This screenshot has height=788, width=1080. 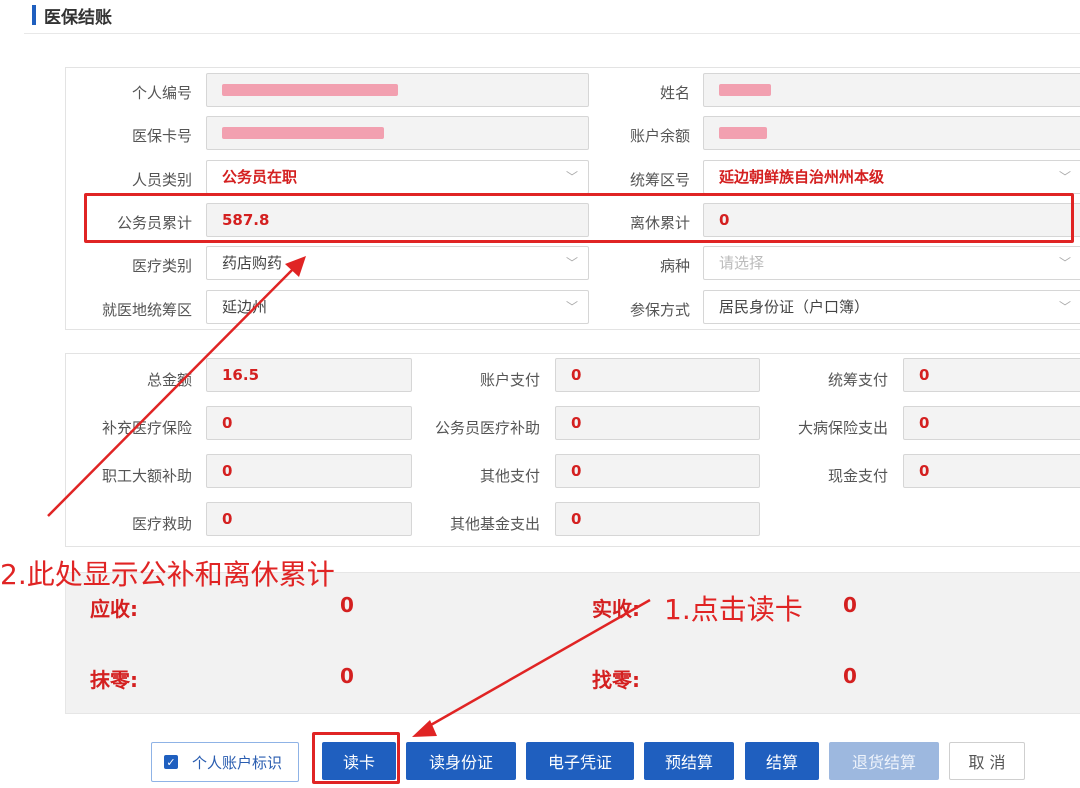 I want to click on medtype-value: 药店购药, so click(x=252, y=263).